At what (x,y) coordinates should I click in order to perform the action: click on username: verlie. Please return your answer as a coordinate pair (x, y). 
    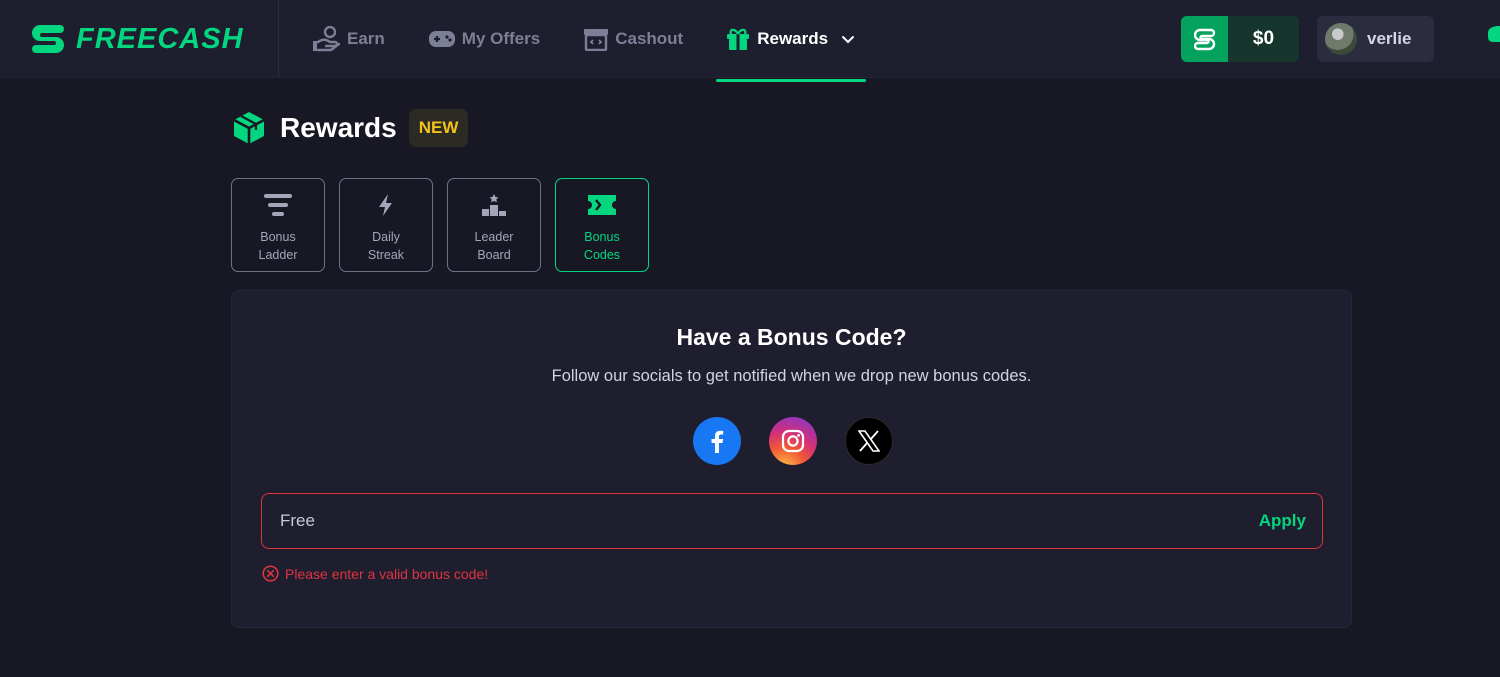
    Looking at the image, I should click on (1389, 38).